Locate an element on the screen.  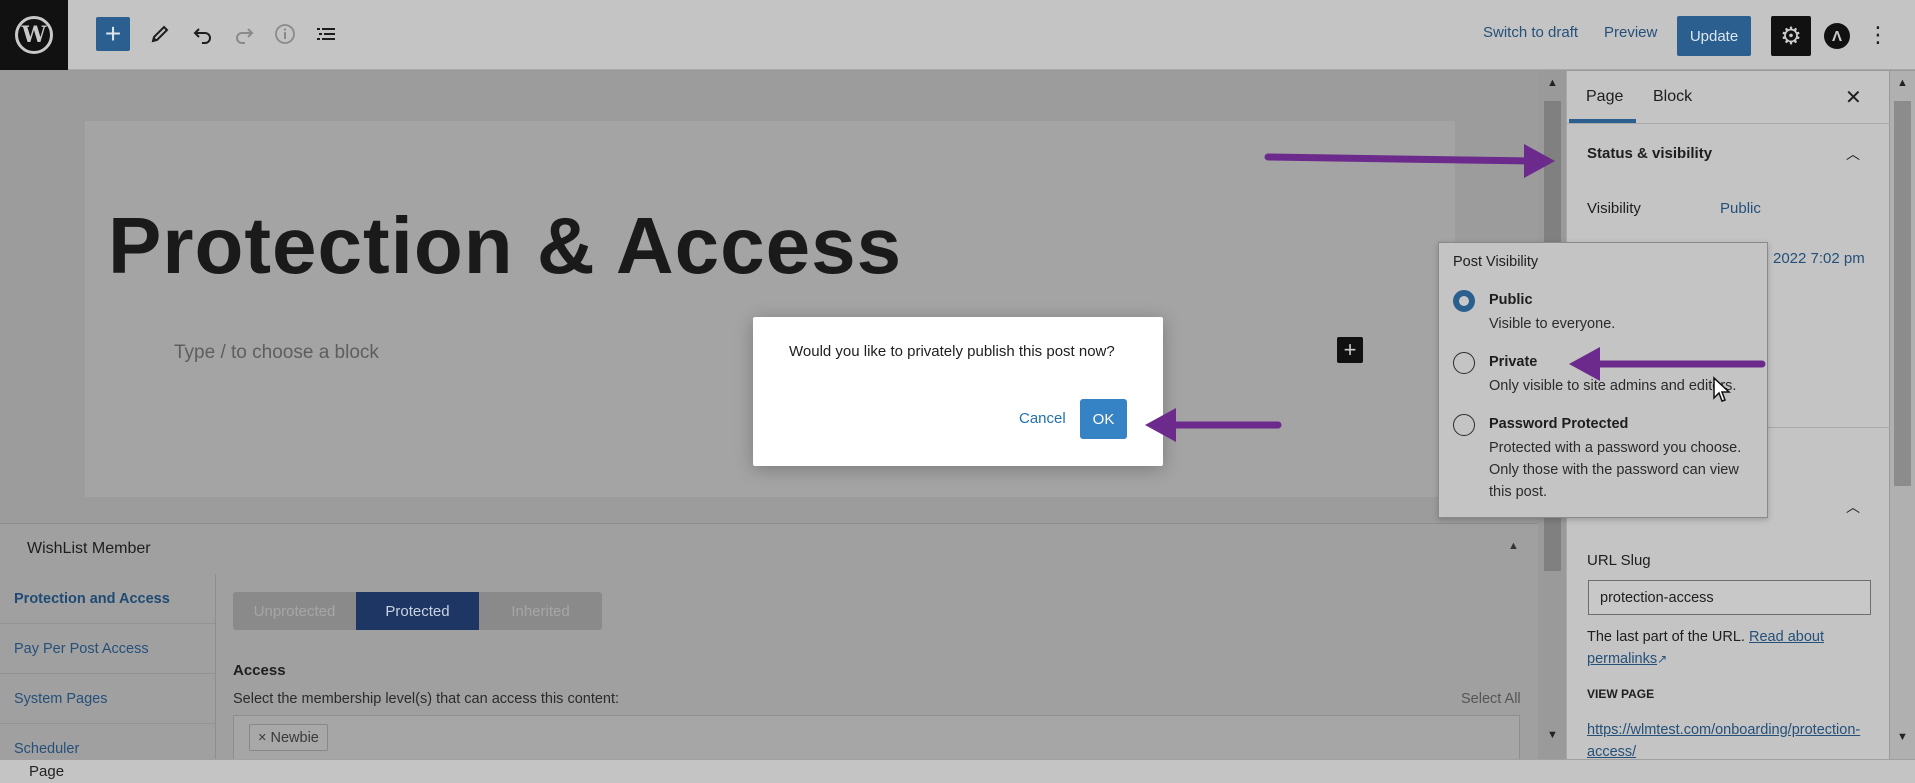
wordpress-logo-icon: W is located at coordinates (34, 35).